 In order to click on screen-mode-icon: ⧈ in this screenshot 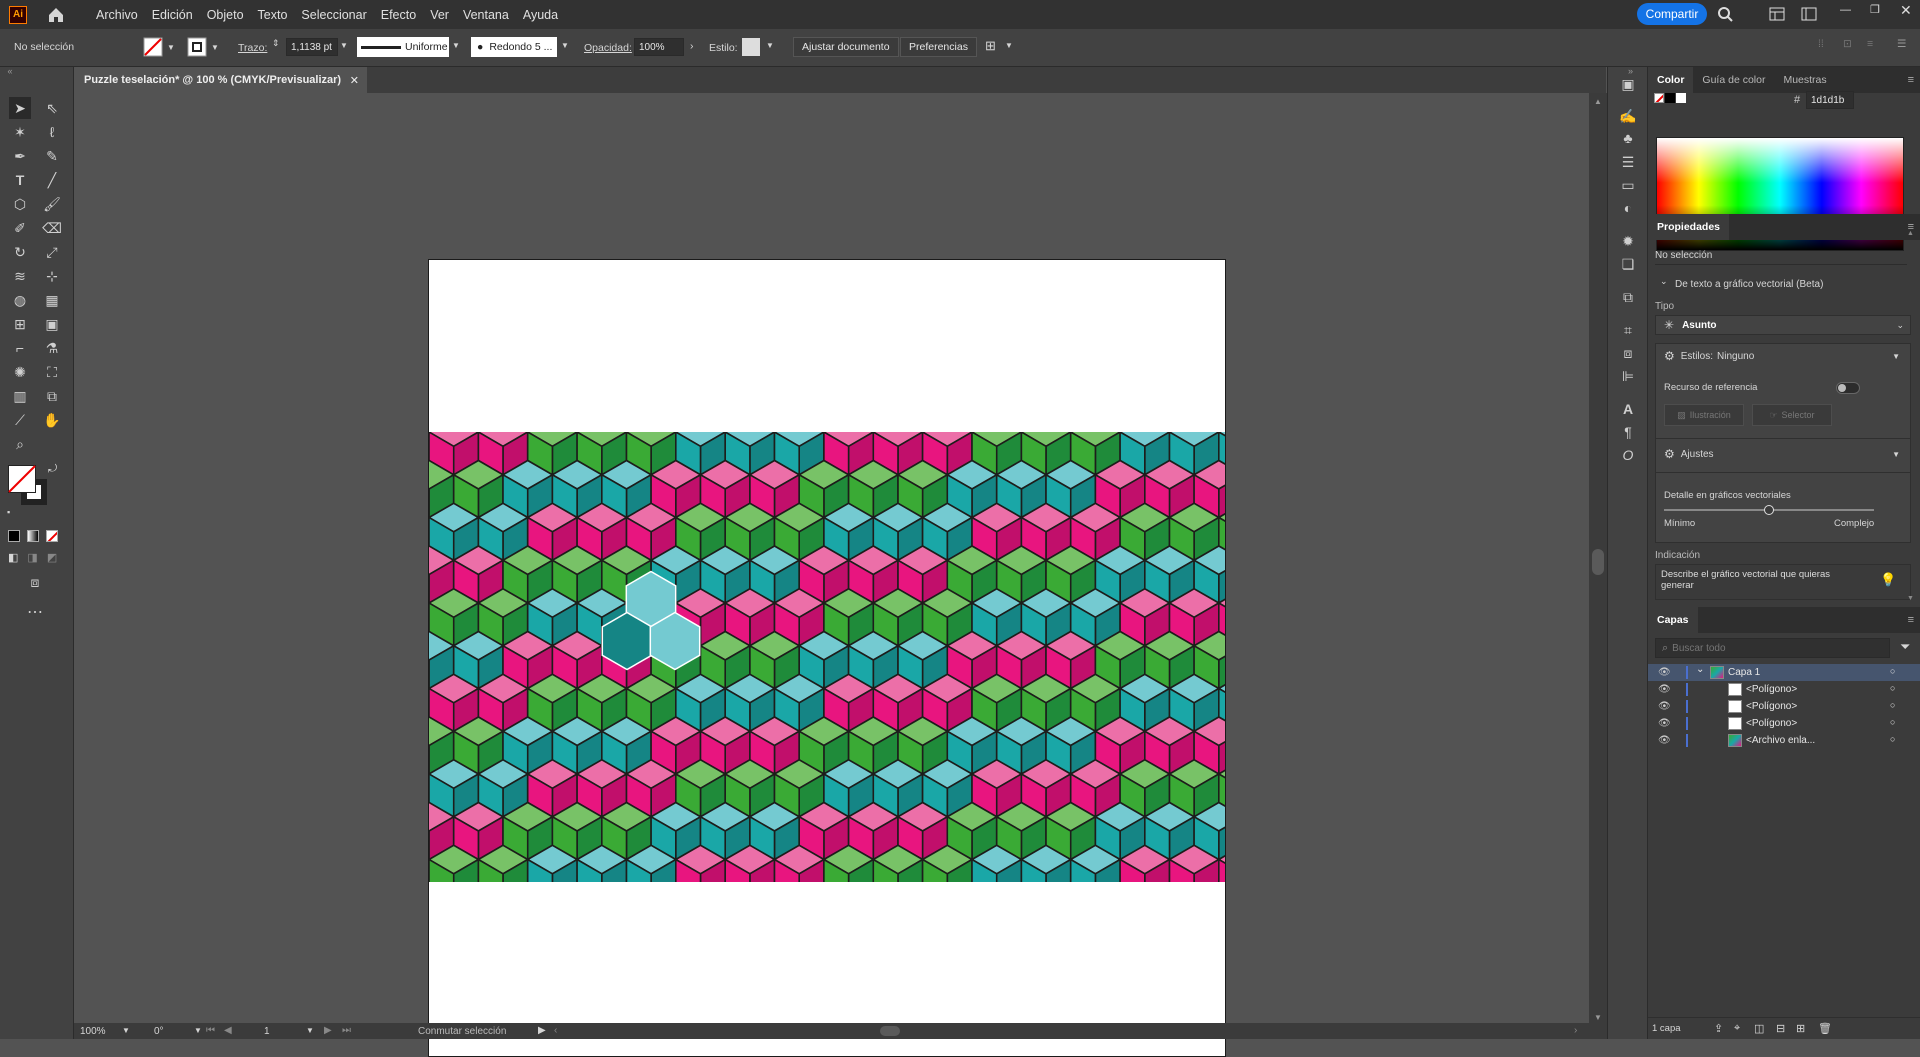, I will do `click(35, 582)`.